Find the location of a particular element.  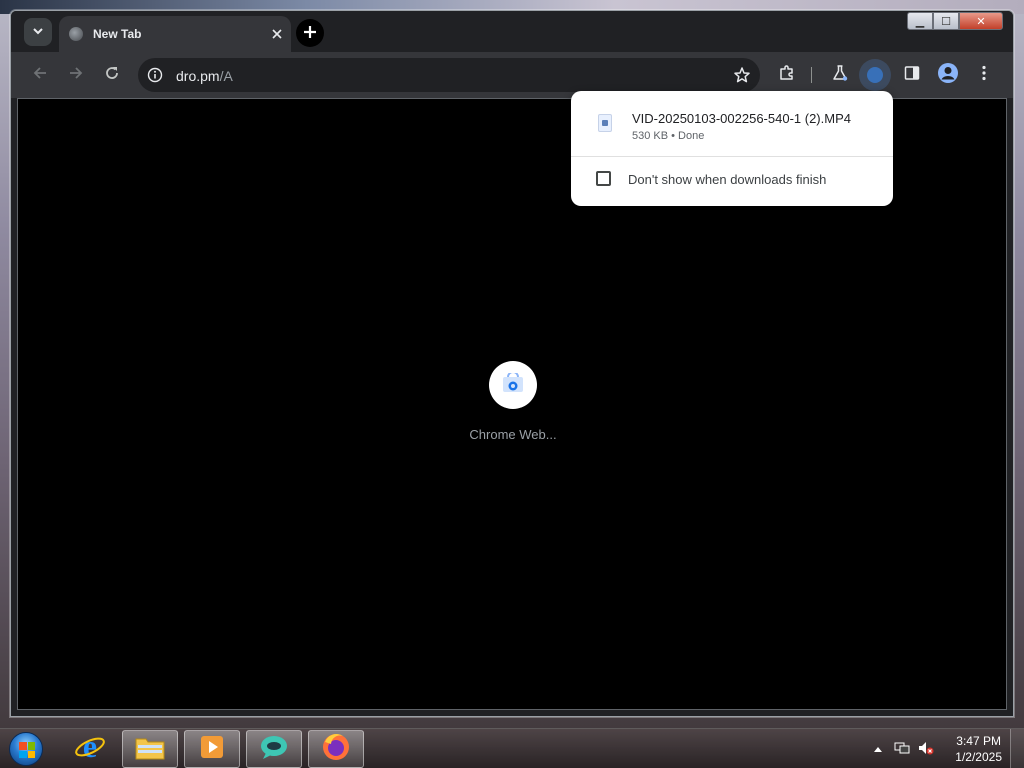

side-panel-button is located at coordinates (912, 75).